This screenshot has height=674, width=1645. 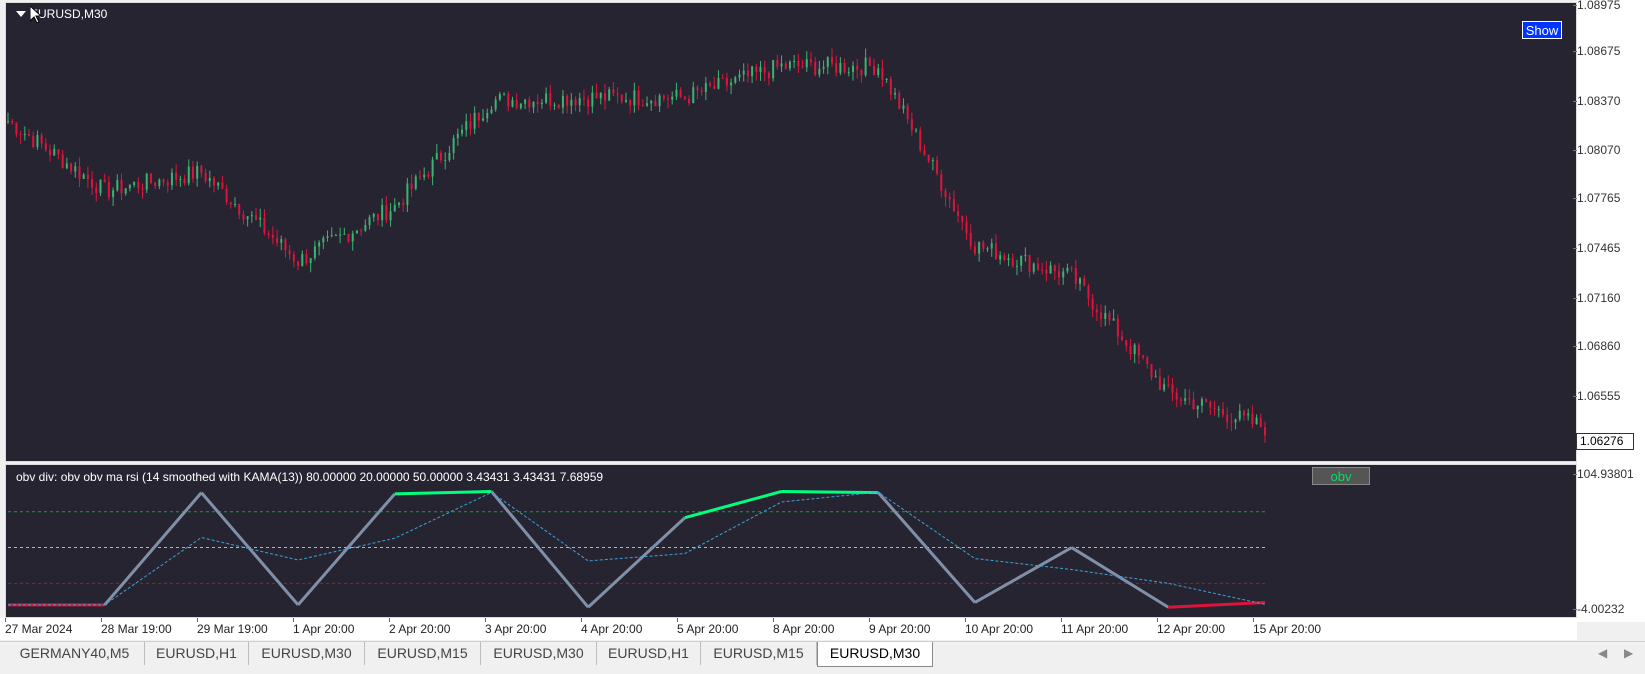 I want to click on chart-tab-active: EURUSD,M30, so click(x=875, y=654).